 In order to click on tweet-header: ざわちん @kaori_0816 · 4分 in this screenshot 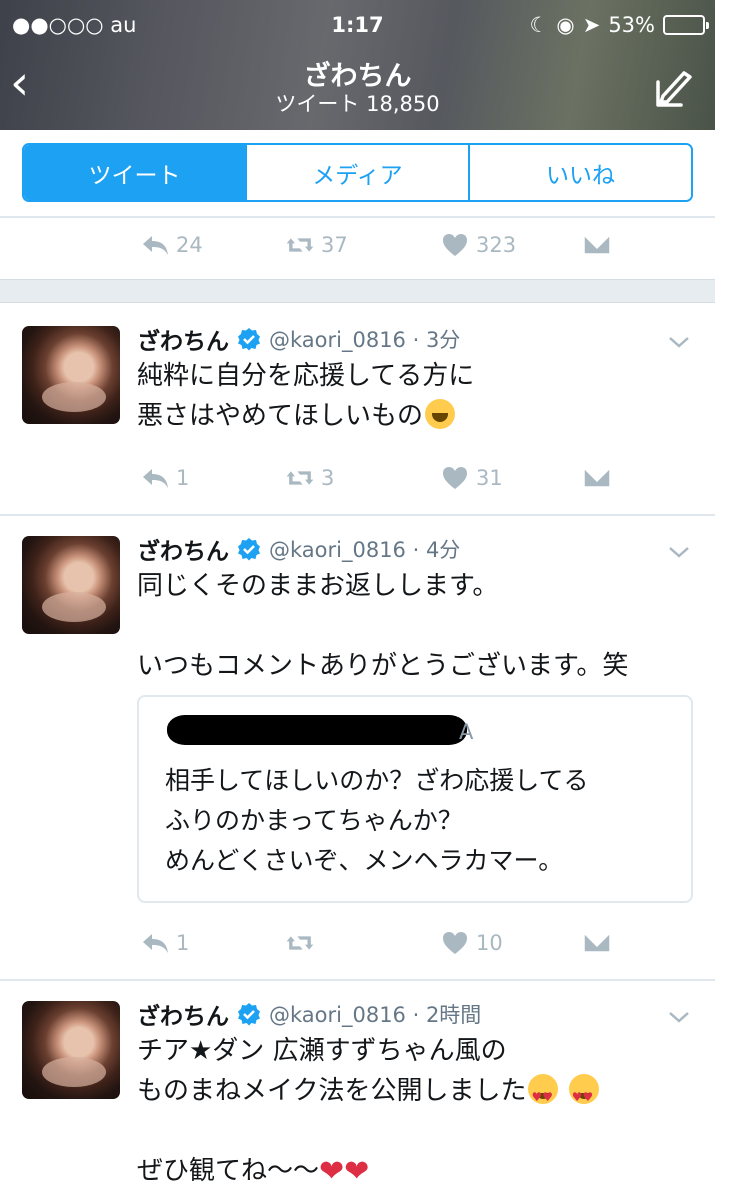, I will do `click(298, 549)`.